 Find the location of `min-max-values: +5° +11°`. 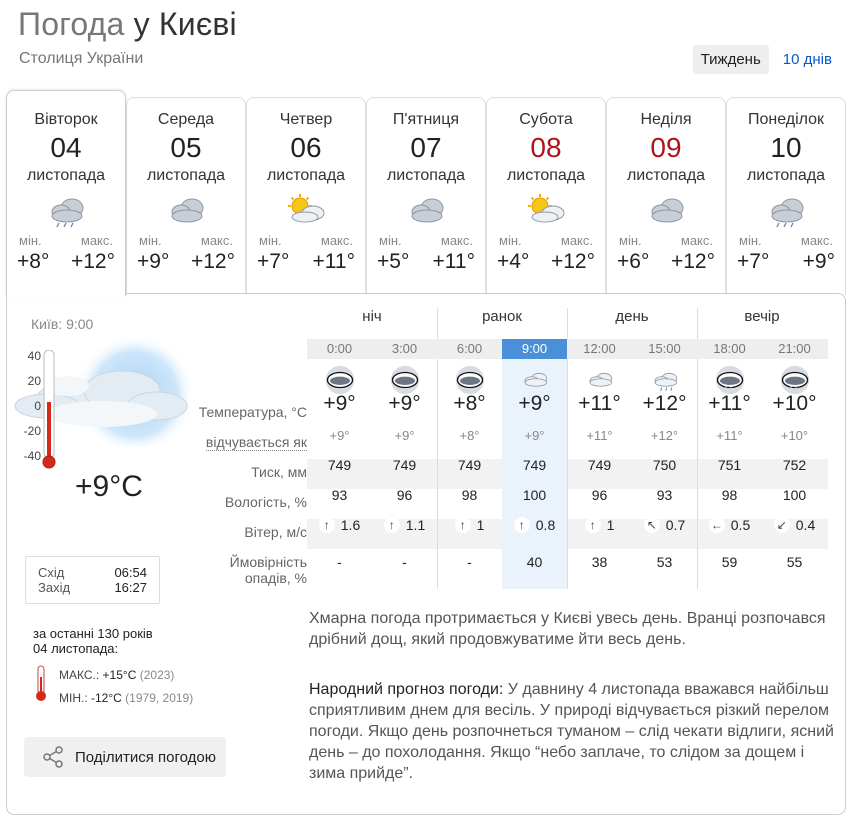

min-max-values: +5° +11° is located at coordinates (426, 262).